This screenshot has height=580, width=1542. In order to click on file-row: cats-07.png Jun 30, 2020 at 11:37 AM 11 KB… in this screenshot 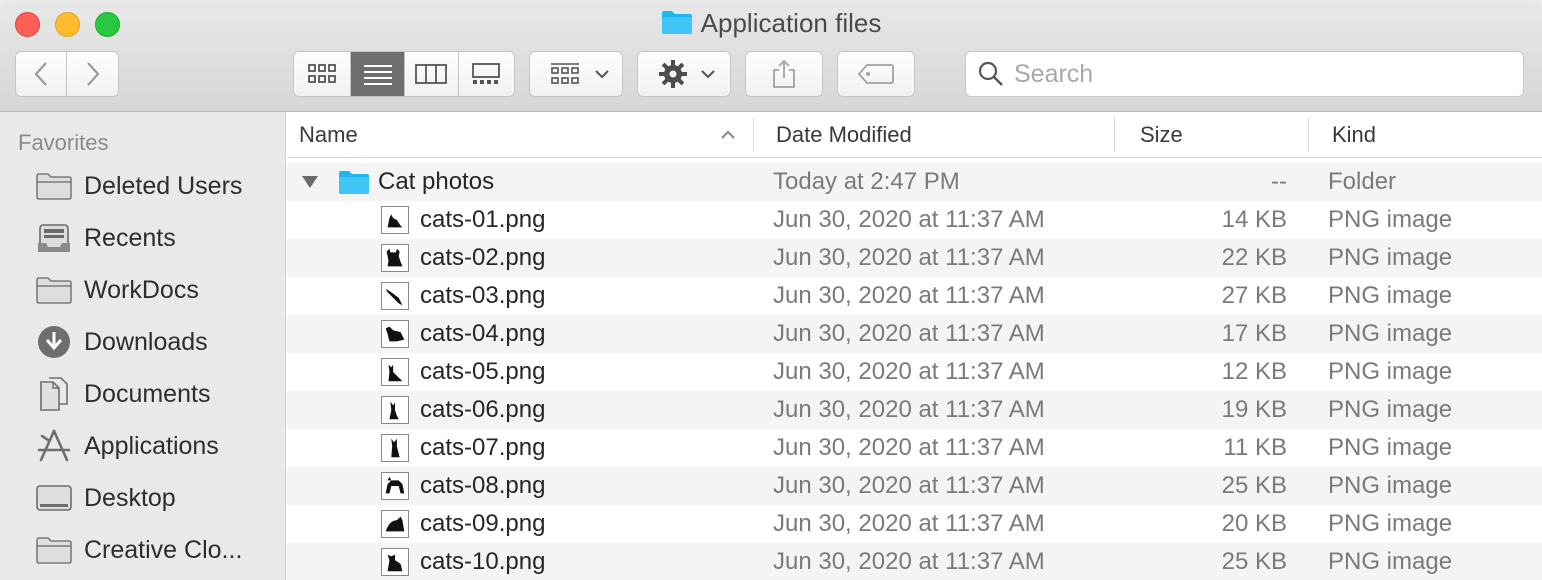, I will do `click(914, 448)`.